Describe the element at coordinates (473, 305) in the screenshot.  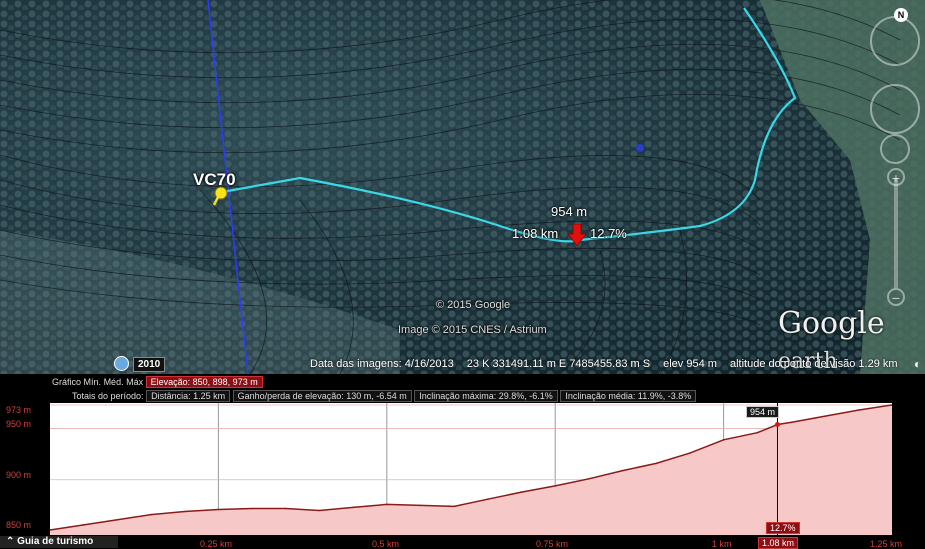
I see `copyright-text: © 2015 Google` at that location.